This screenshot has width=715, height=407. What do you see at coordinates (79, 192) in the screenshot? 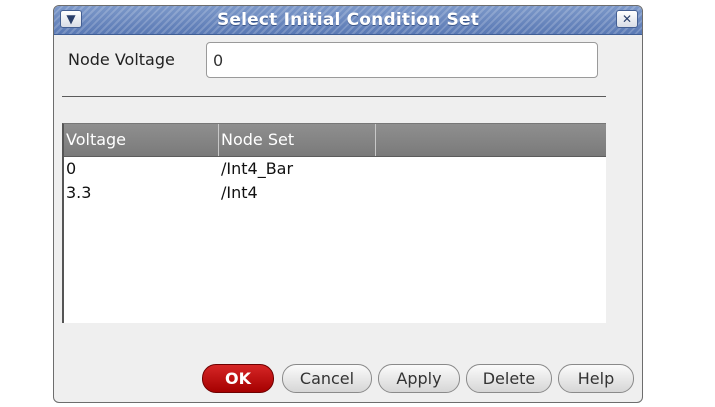
I see `voltage-cell: 3.3` at bounding box center [79, 192].